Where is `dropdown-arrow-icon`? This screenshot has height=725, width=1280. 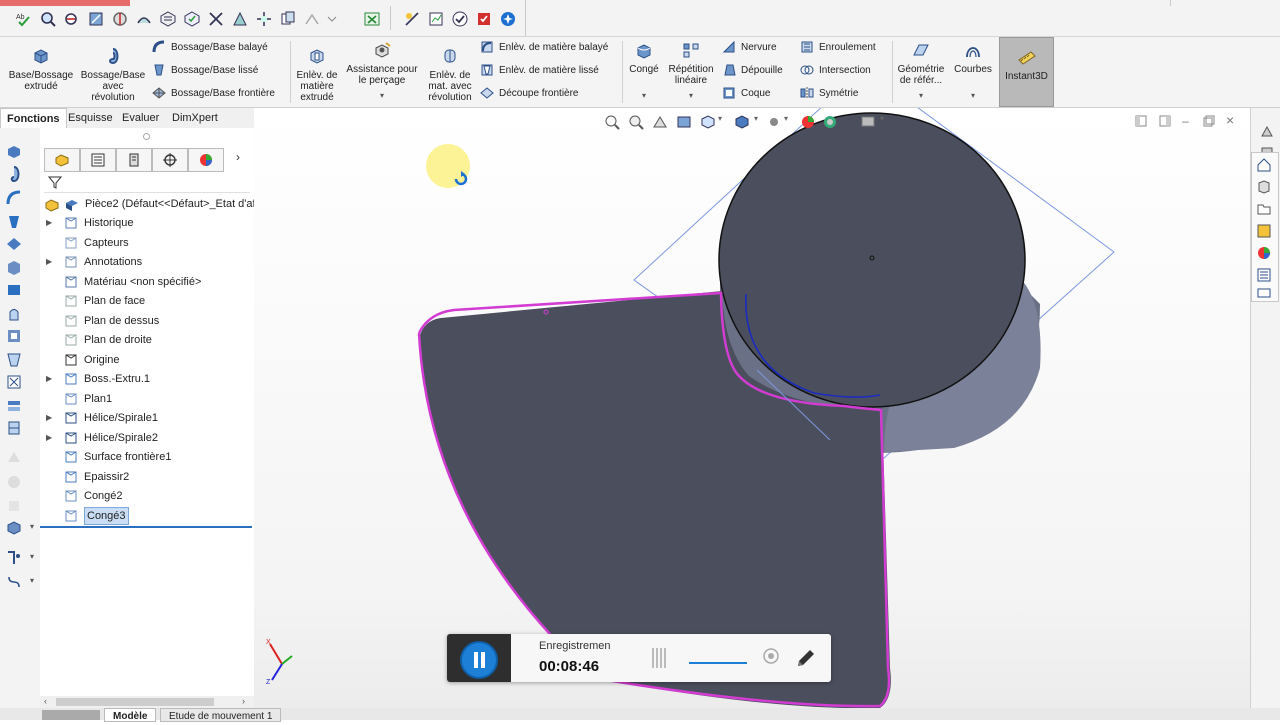
dropdown-arrow-icon is located at coordinates (332, 19).